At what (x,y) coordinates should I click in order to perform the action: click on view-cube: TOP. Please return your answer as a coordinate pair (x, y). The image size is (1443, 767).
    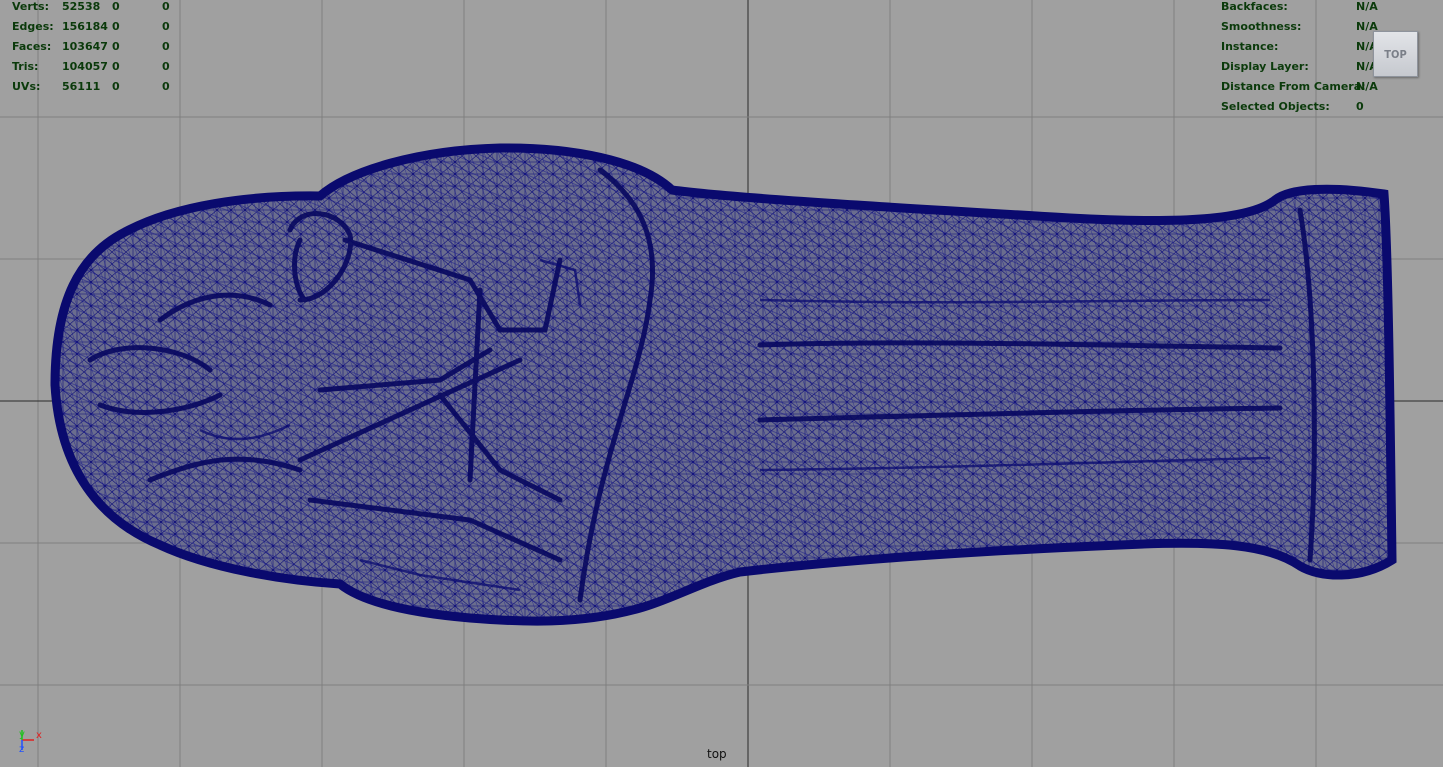
    Looking at the image, I should click on (1395, 54).